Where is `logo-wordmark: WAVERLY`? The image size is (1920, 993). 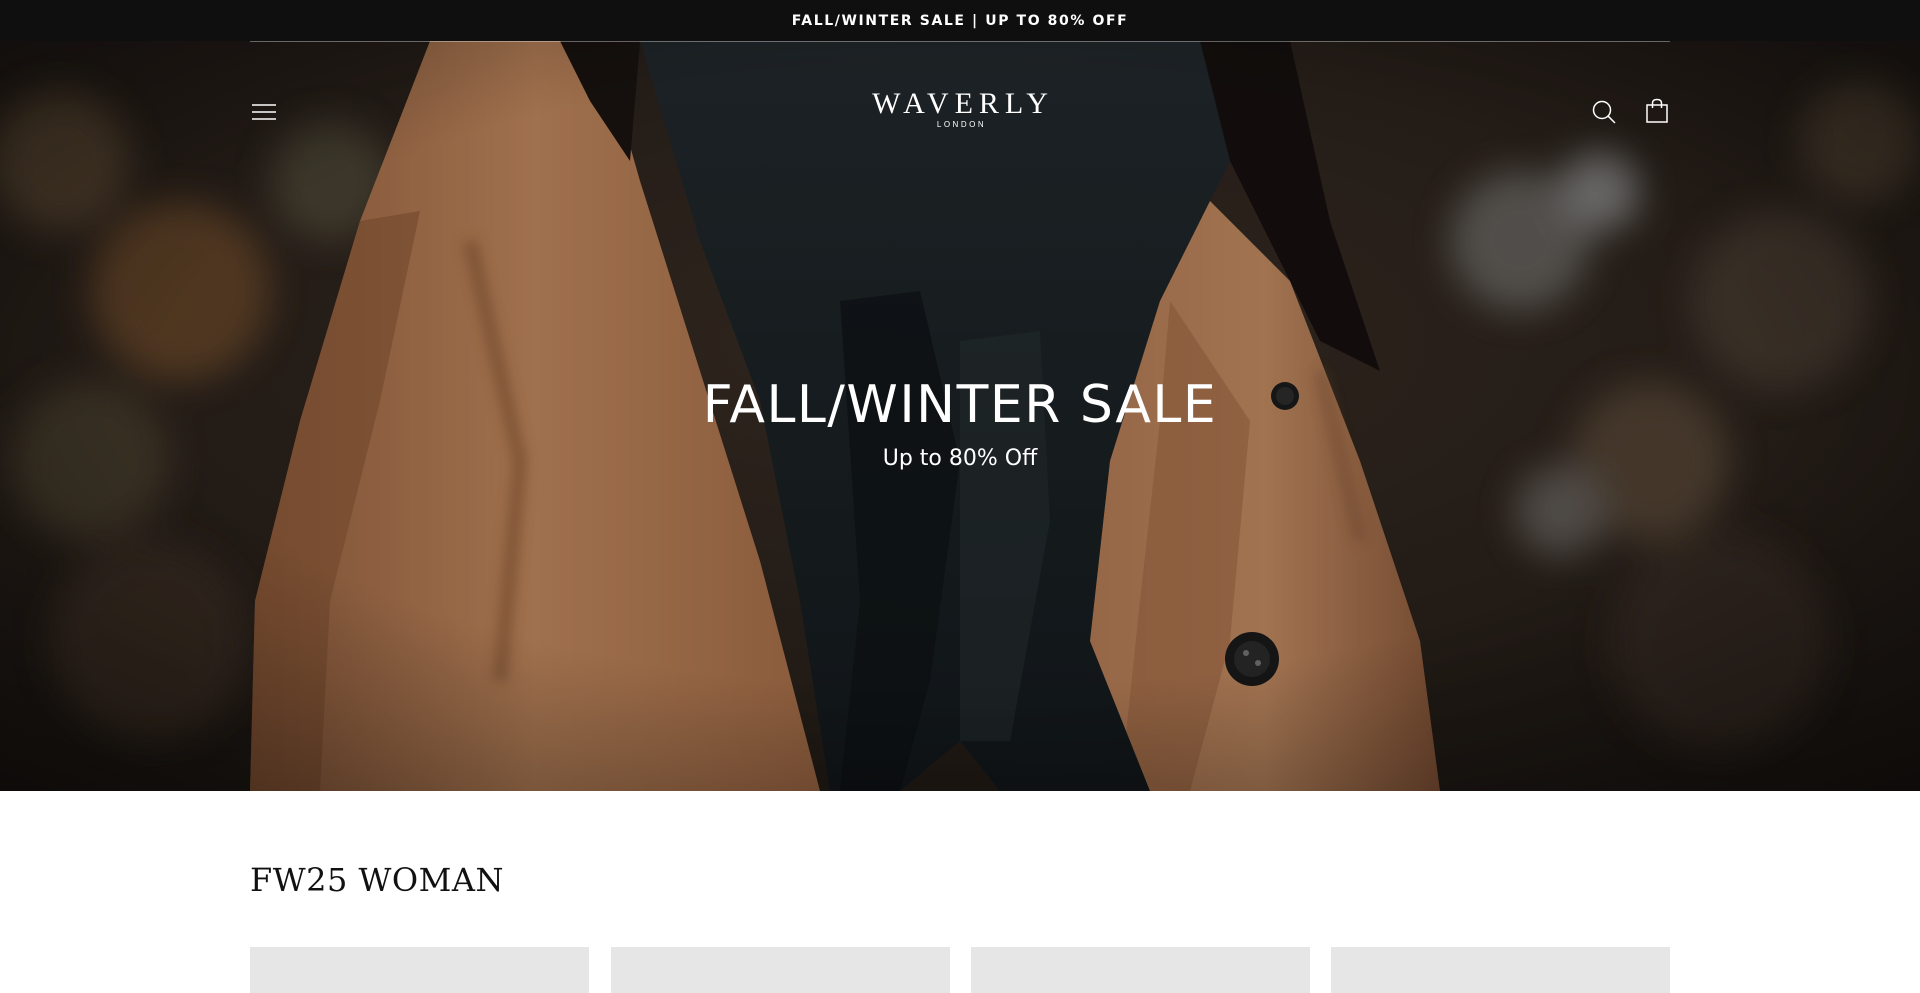
logo-wordmark: WAVERLY is located at coordinates (963, 103).